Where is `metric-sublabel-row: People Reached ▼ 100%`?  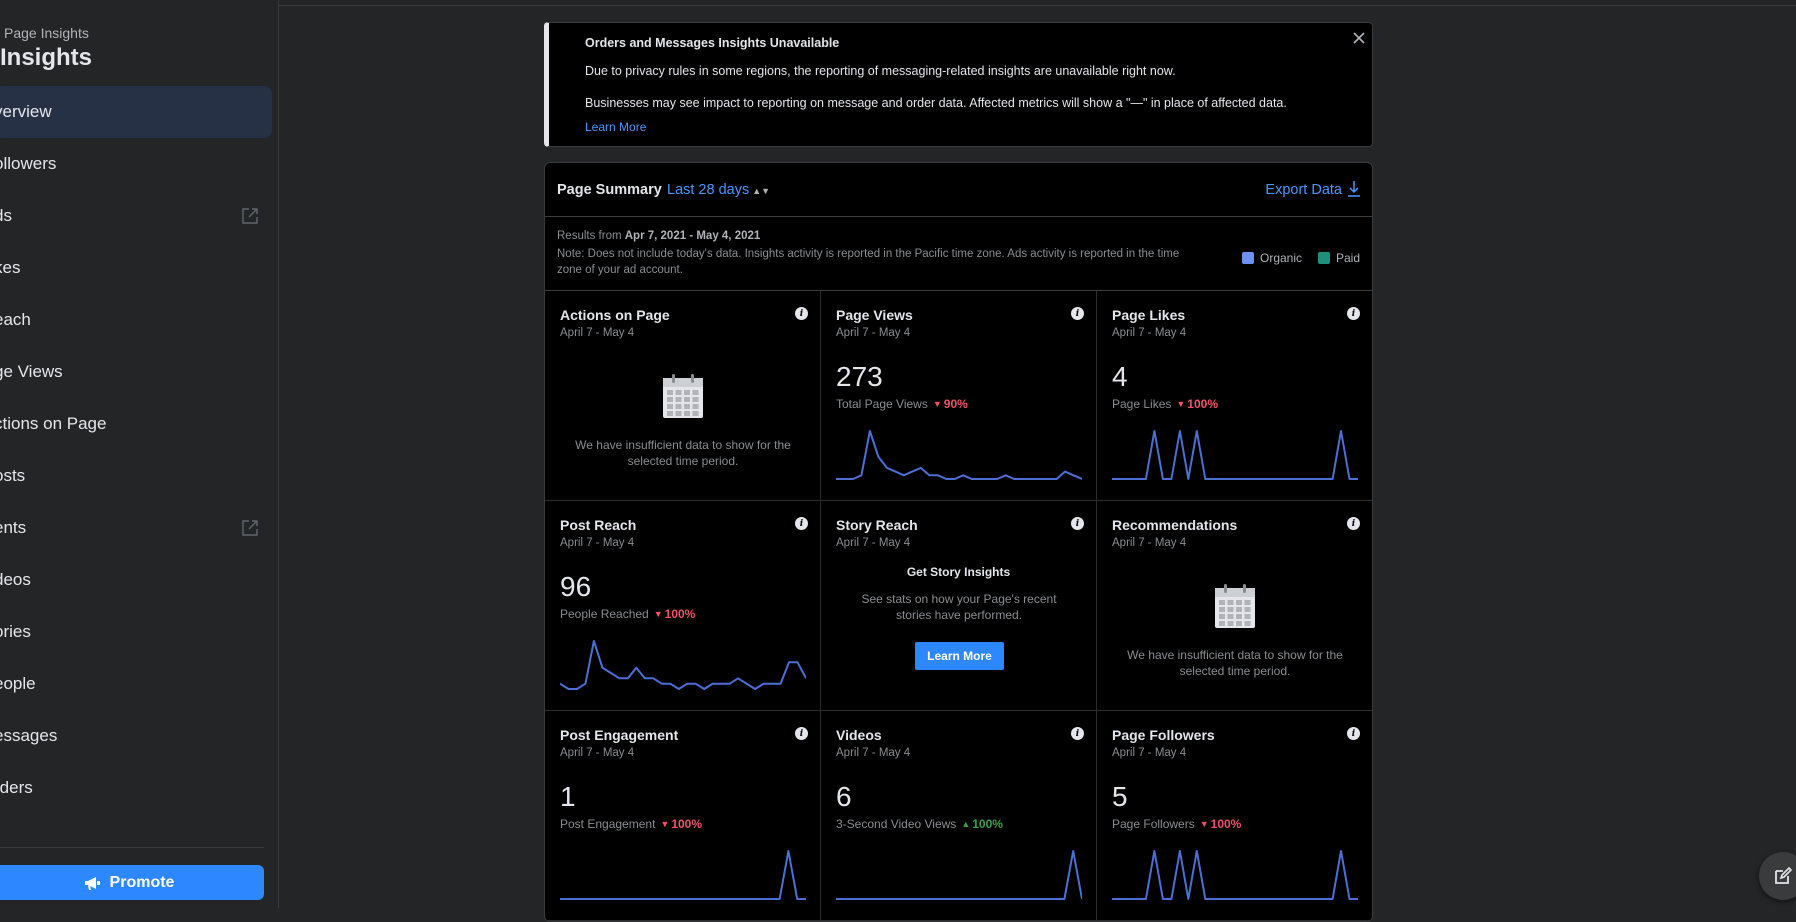
metric-sublabel-row: People Reached ▼ 100% is located at coordinates (627, 614).